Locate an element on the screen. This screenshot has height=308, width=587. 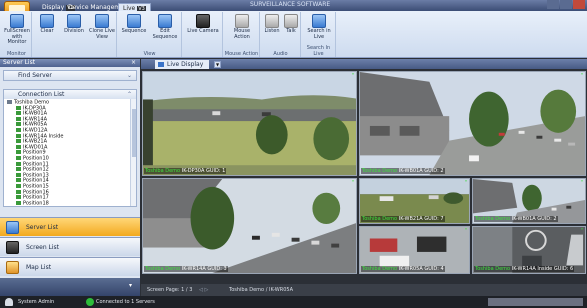
find-server-header: Find Server ⌄ is located at coordinates (70, 75).